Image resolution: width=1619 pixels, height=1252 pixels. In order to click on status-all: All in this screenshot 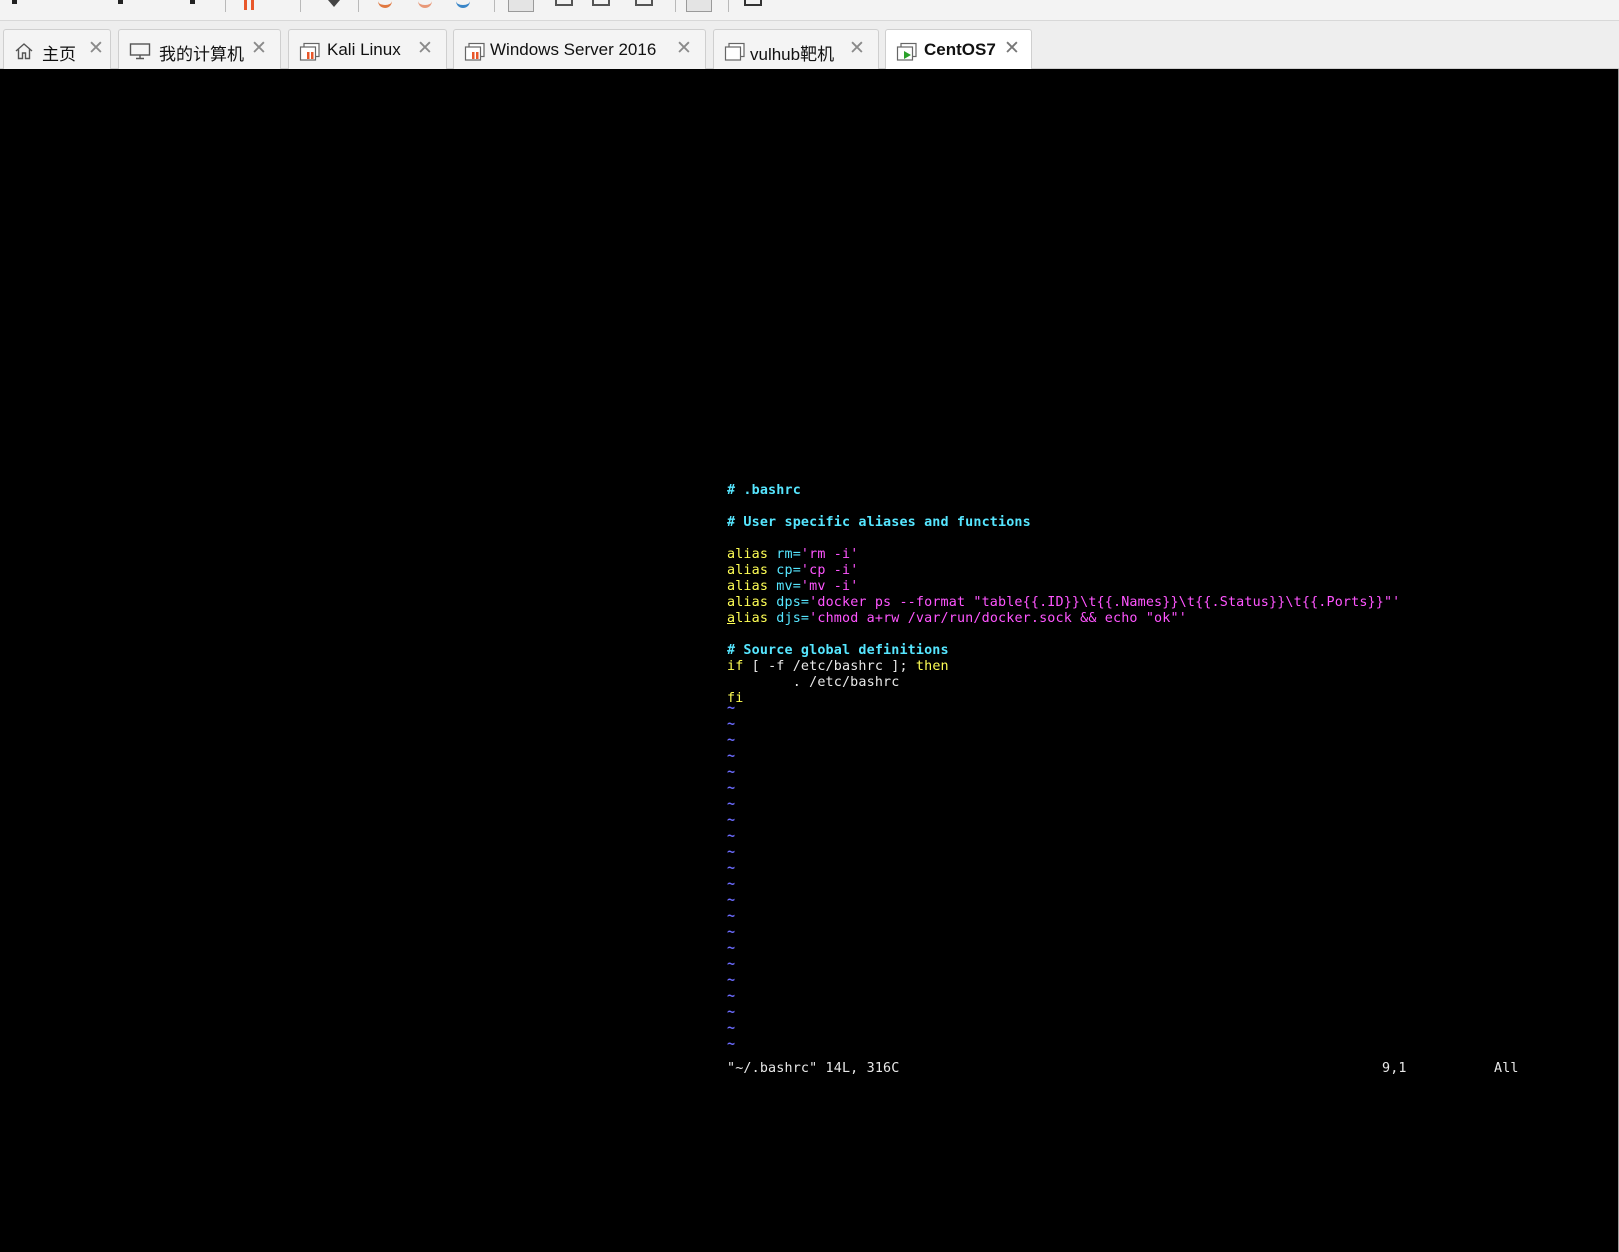, I will do `click(1506, 1068)`.